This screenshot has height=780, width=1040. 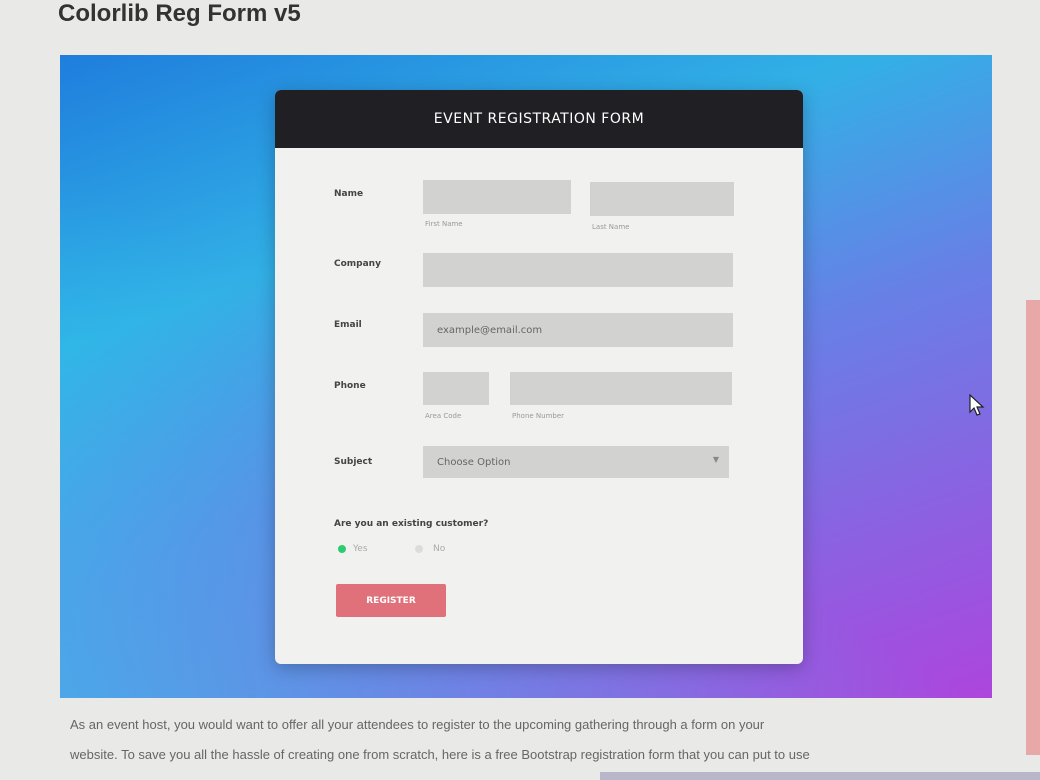 What do you see at coordinates (490, 330) in the screenshot?
I see `email-placeholder: example@email.com` at bounding box center [490, 330].